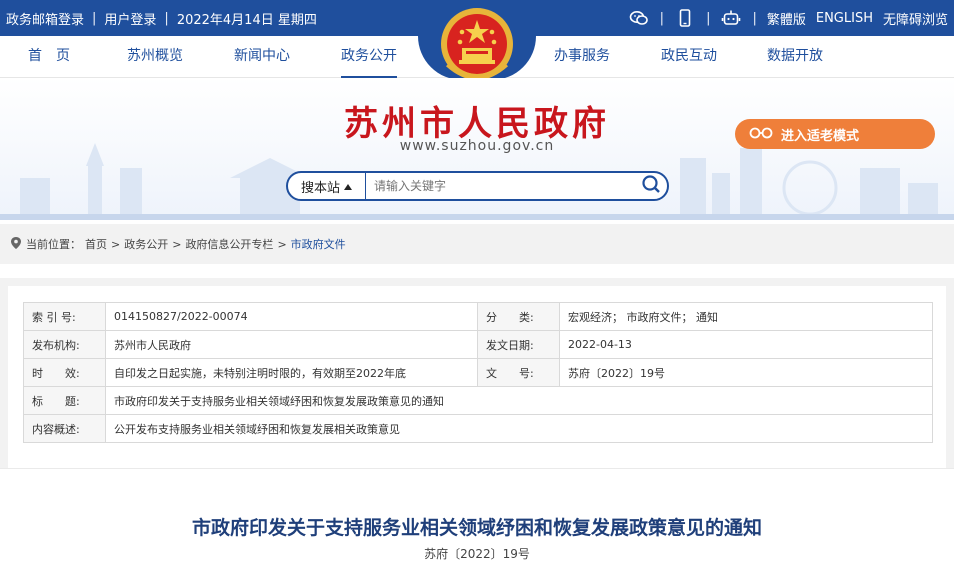 The height and width of the screenshot is (561, 954). Describe the element at coordinates (477, 554) in the screenshot. I see `article-document-number: 苏府〔2022〕19号` at that location.